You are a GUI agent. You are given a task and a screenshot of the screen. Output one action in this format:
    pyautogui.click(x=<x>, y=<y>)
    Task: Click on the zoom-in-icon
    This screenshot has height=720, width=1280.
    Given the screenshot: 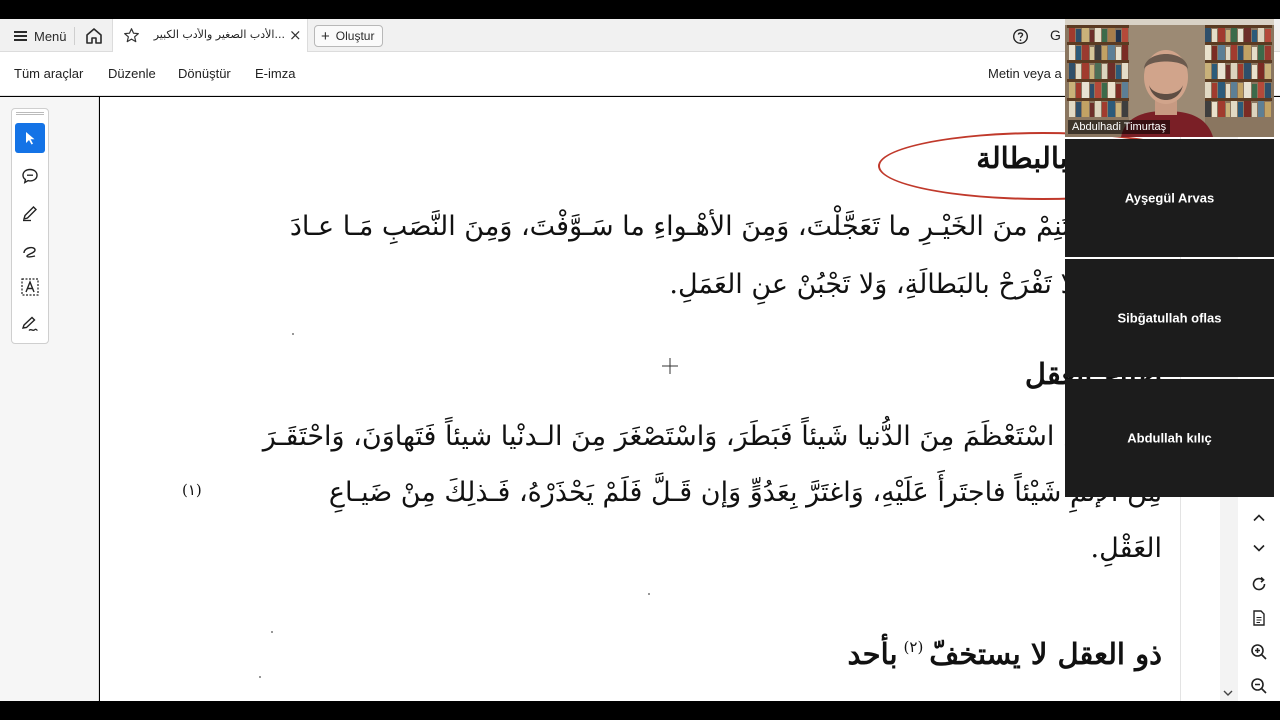 What is the action you would take?
    pyautogui.click(x=1259, y=652)
    